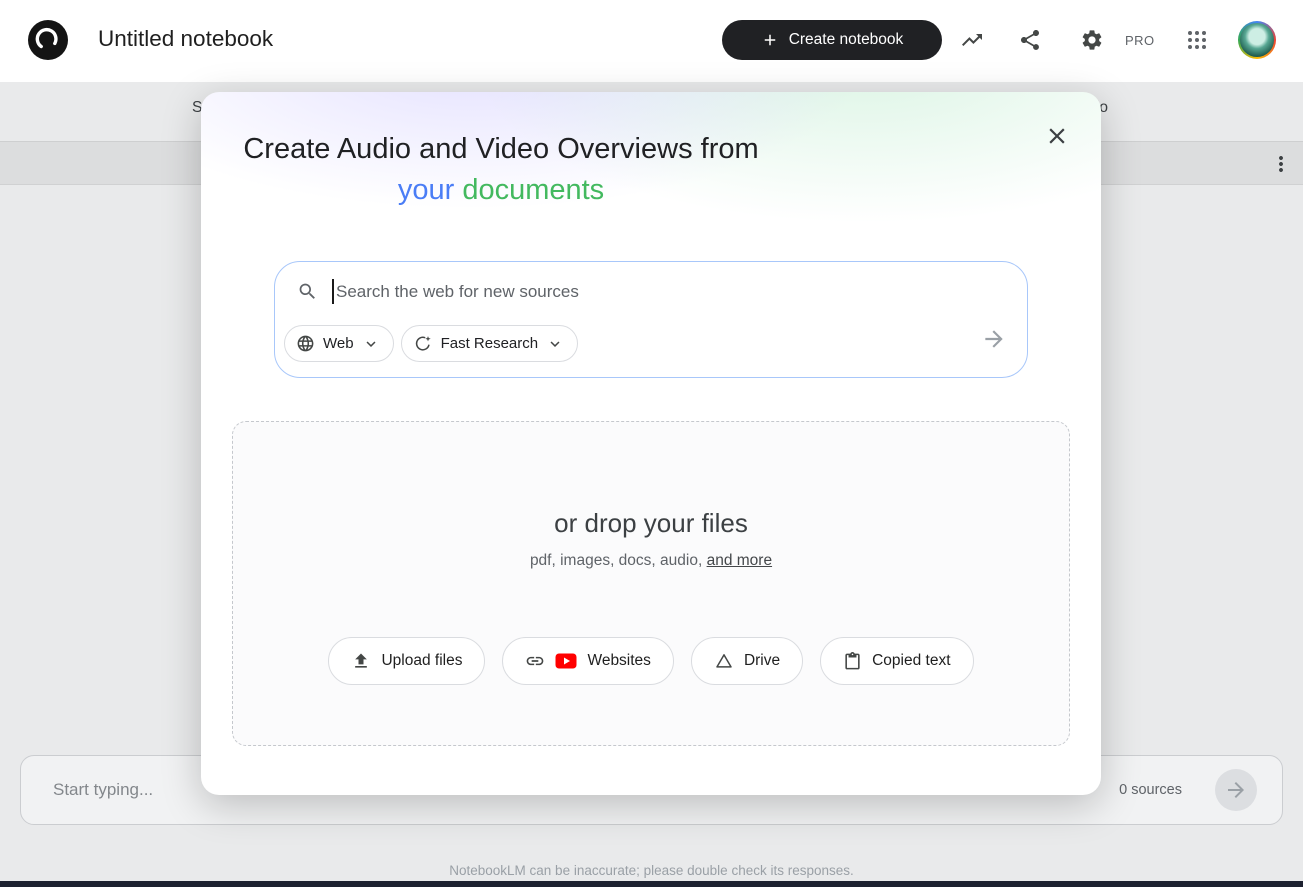 The height and width of the screenshot is (887, 1303). I want to click on research-mode-chip: Fast Research, so click(489, 343).